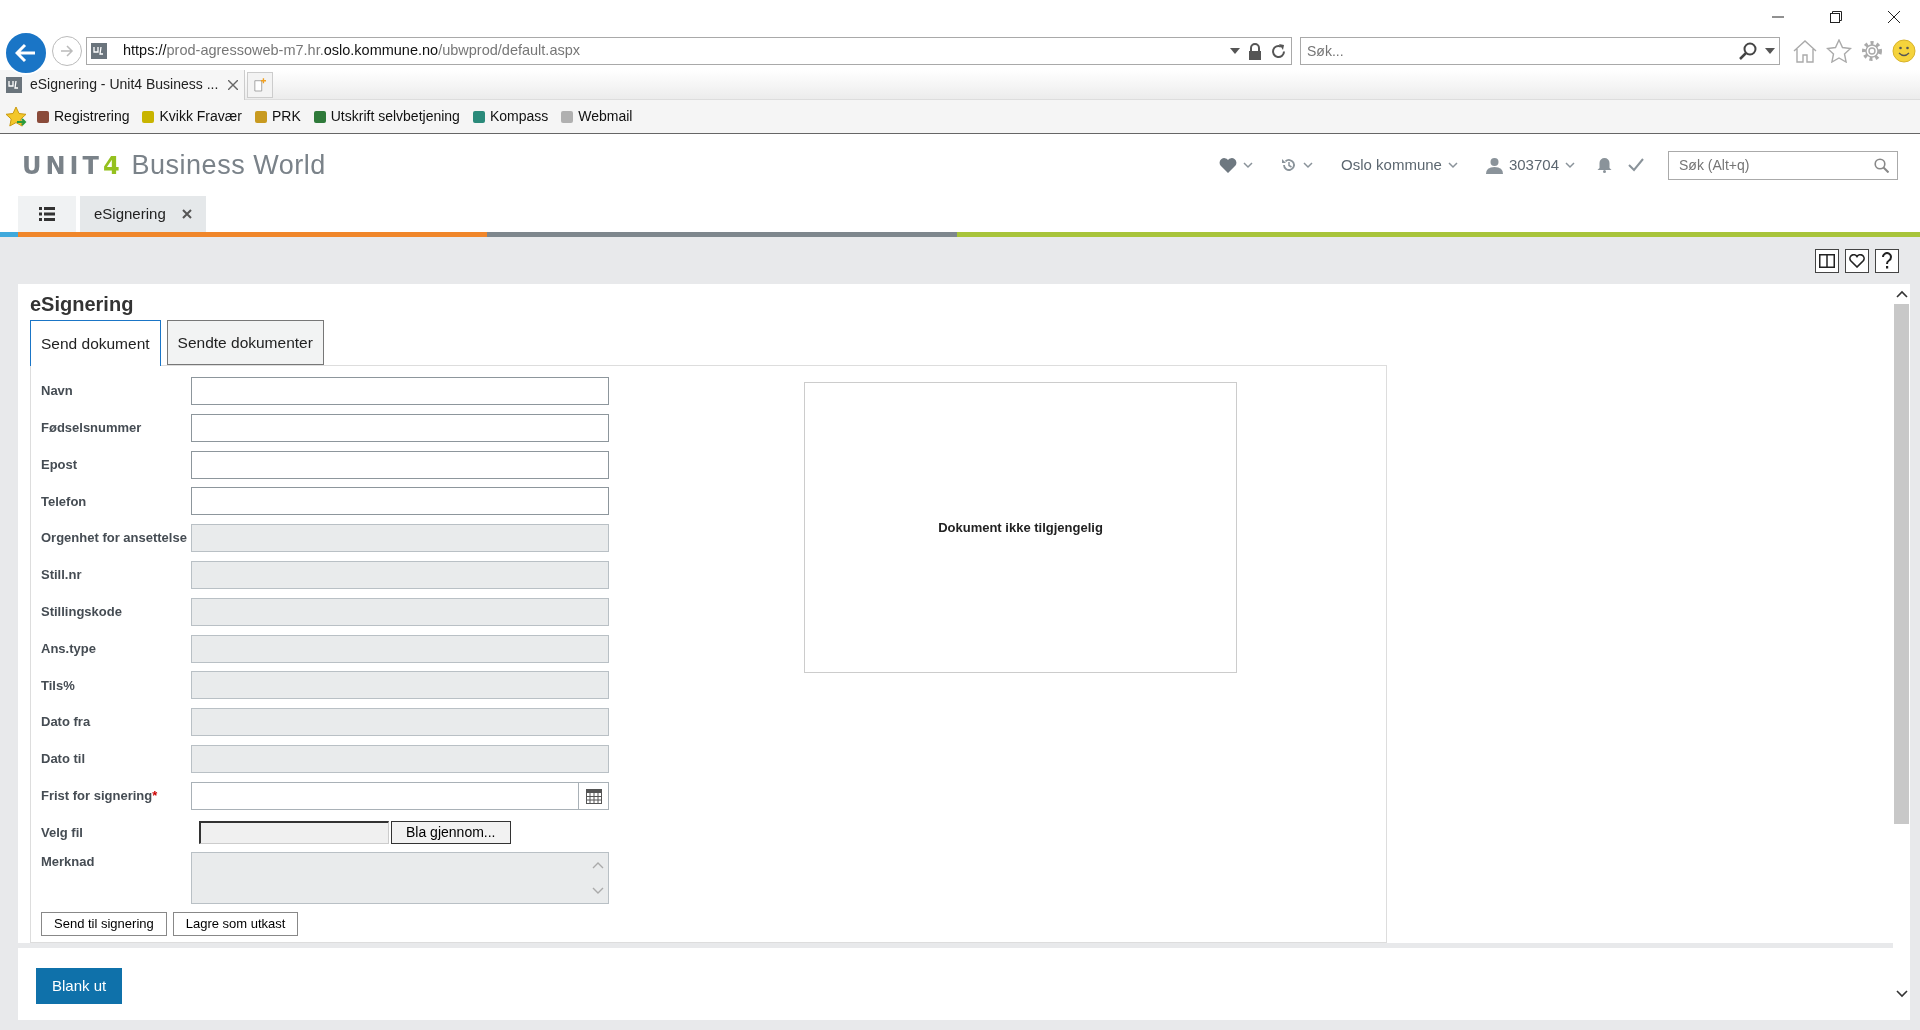  What do you see at coordinates (17, 116) in the screenshot?
I see `favorites-star-icon` at bounding box center [17, 116].